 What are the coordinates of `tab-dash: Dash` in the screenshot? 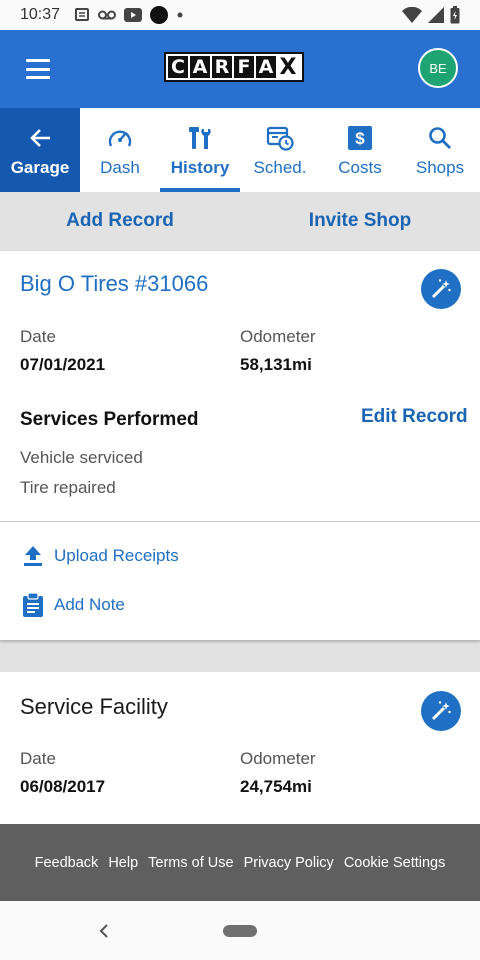 It's located at (120, 150).